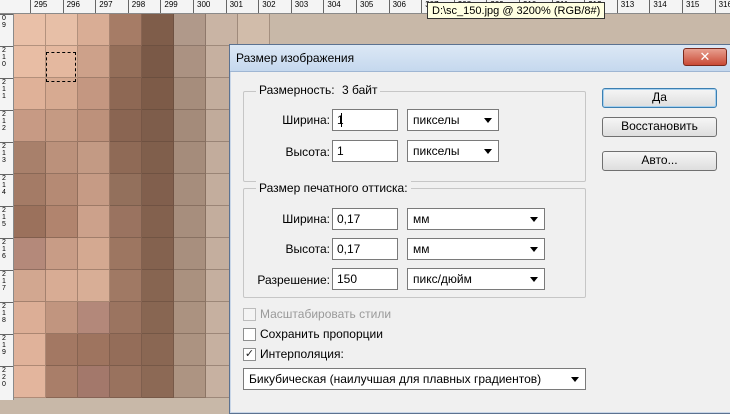 The image size is (730, 414). Describe the element at coordinates (6, 126) in the screenshot. I see `ruler-tick-label: 2 1 2` at that location.